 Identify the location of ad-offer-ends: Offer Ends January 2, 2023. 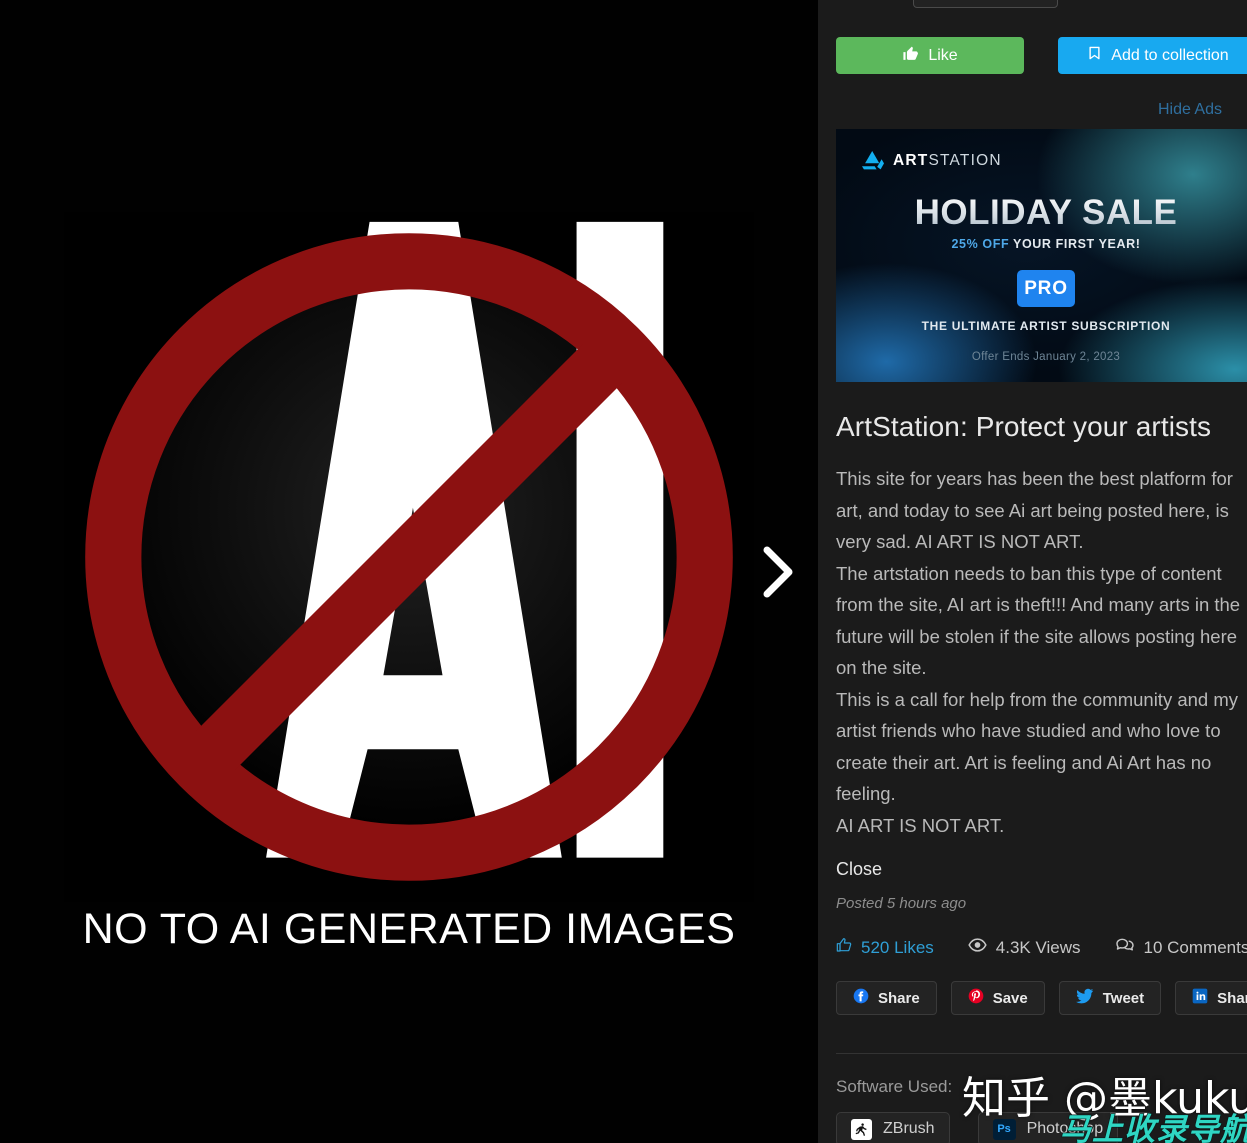
(1046, 357).